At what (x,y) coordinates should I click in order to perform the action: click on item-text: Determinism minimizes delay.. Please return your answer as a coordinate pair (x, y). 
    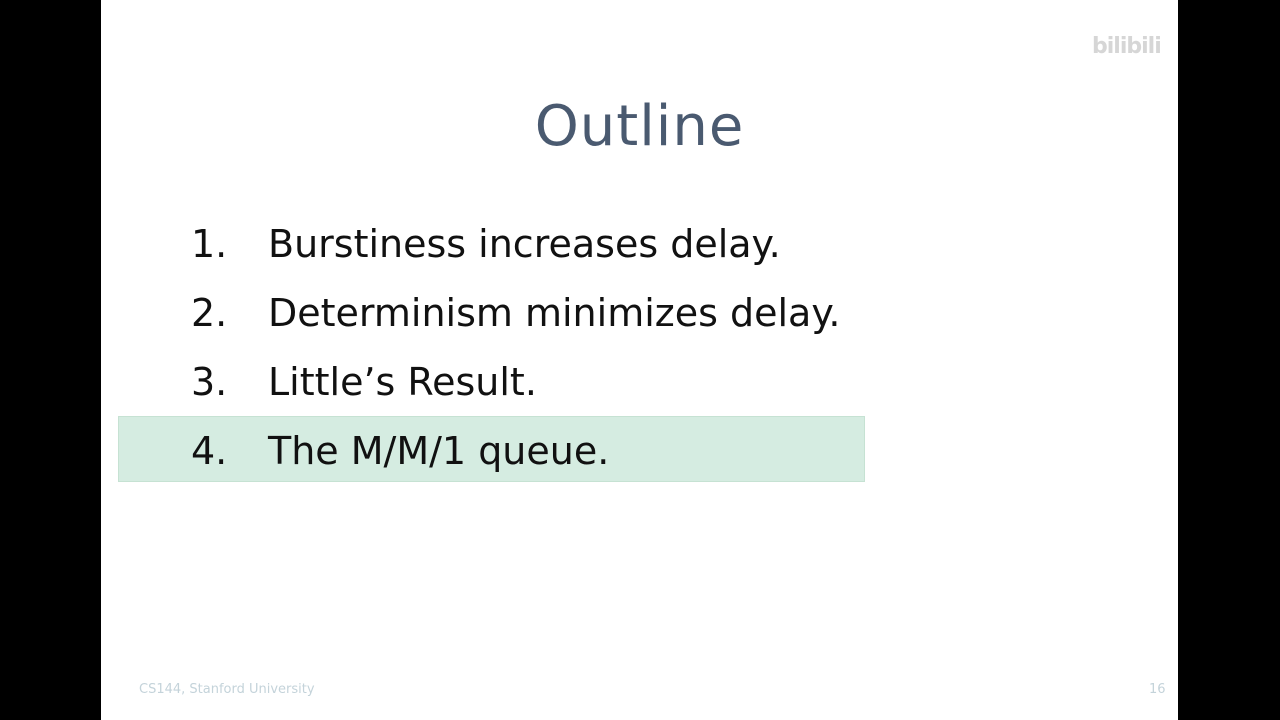
    Looking at the image, I should click on (554, 313).